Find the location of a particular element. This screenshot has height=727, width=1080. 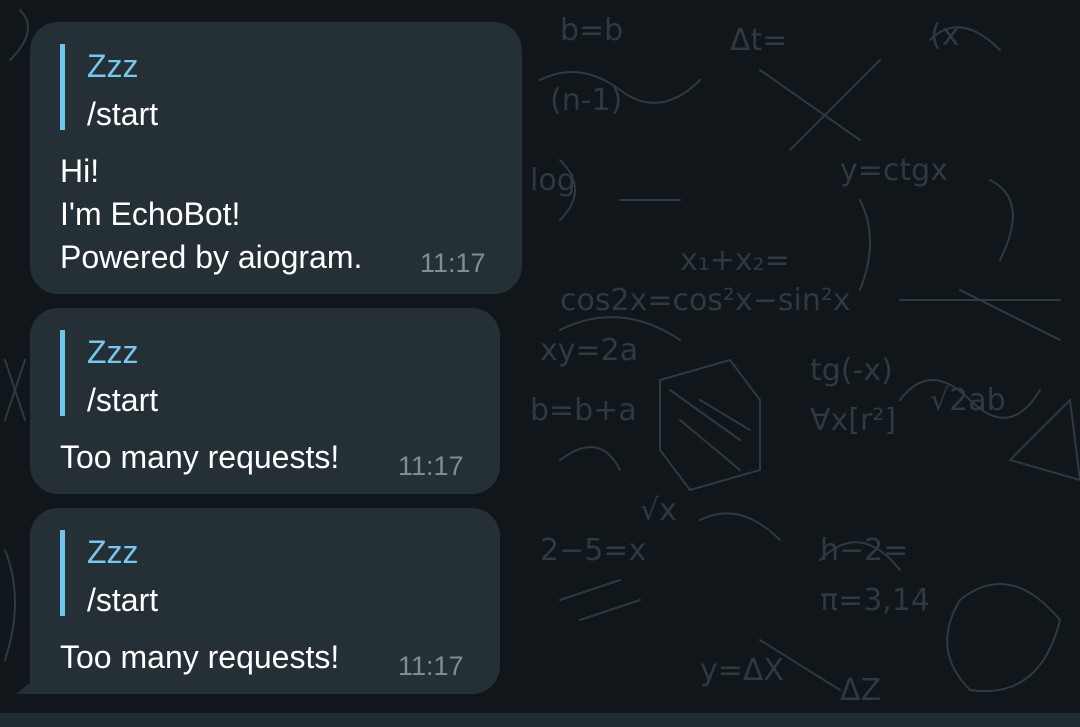

svg-text: b=b+a is located at coordinates (583, 410).